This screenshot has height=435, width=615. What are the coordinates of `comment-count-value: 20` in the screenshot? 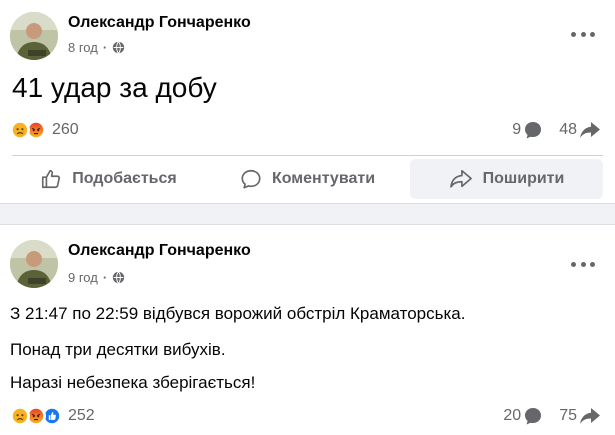 It's located at (512, 415).